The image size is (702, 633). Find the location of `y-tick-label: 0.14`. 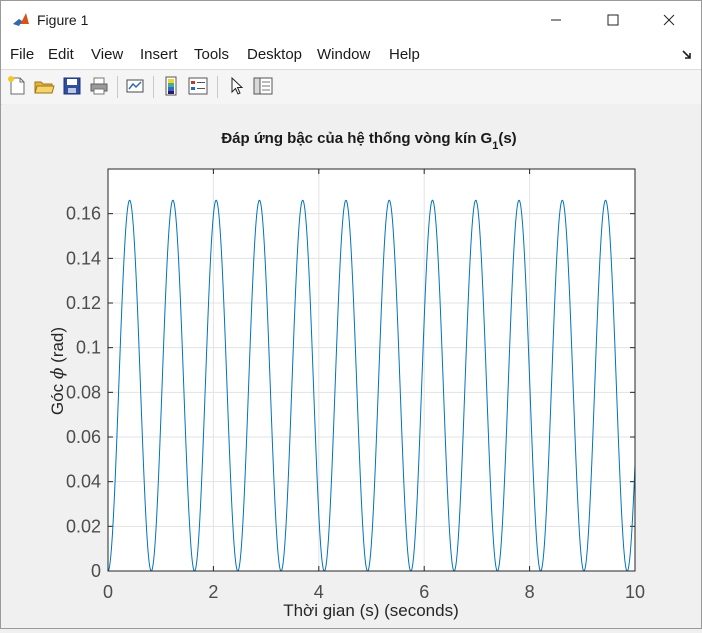

y-tick-label: 0.14 is located at coordinates (83, 258).